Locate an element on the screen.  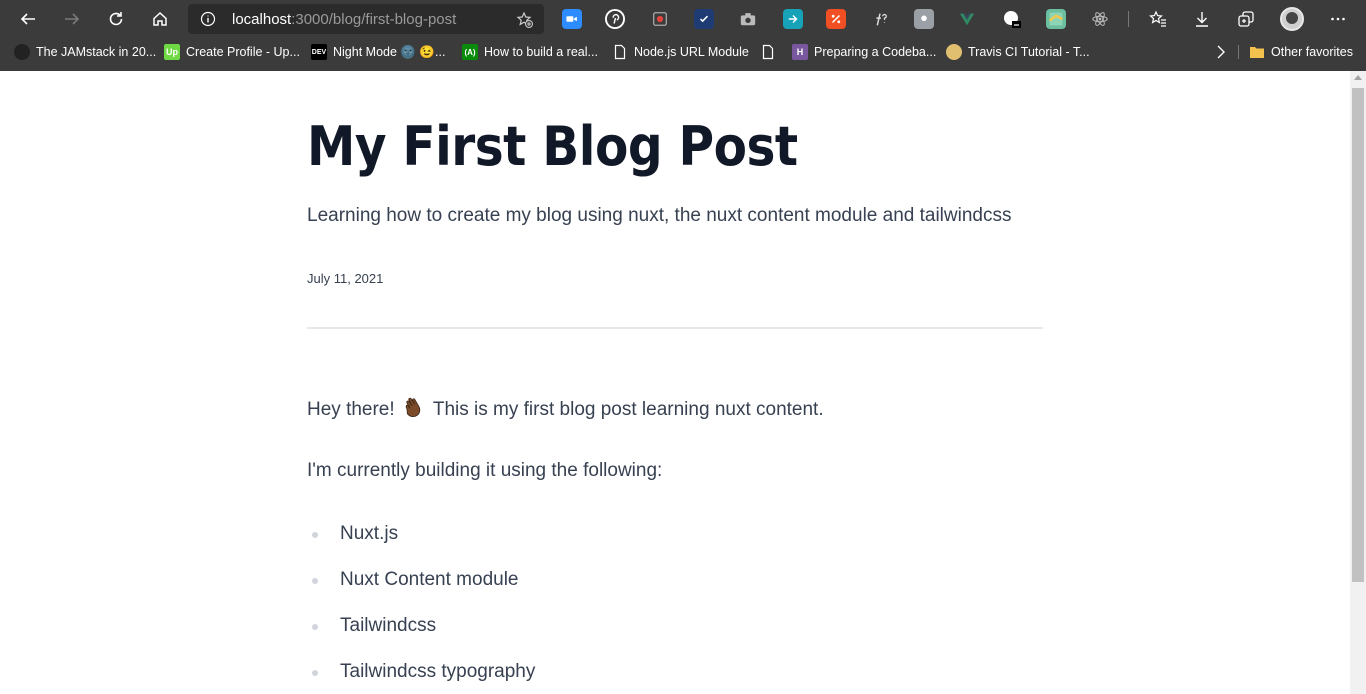
vue-icon is located at coordinates (967, 19).